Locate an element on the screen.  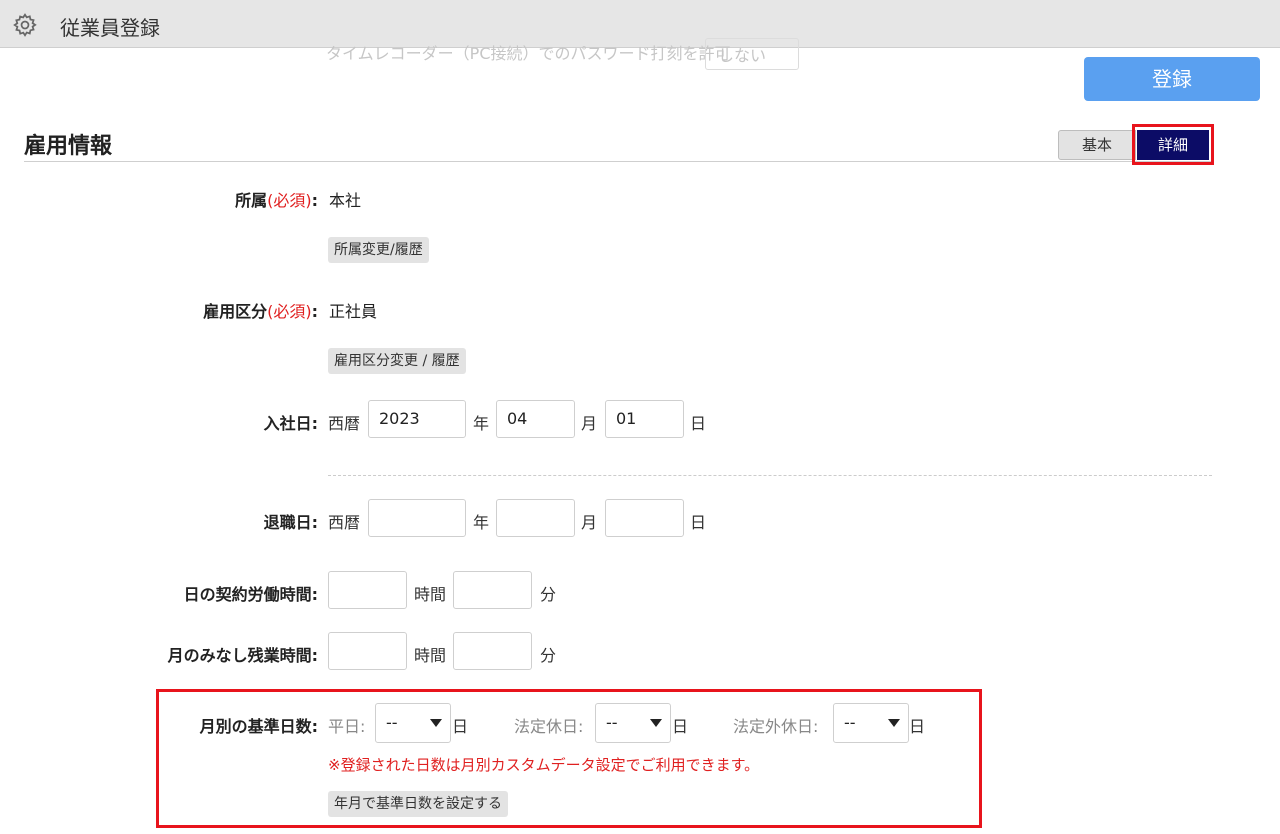
employment-type-value: 正社員 is located at coordinates (353, 311).